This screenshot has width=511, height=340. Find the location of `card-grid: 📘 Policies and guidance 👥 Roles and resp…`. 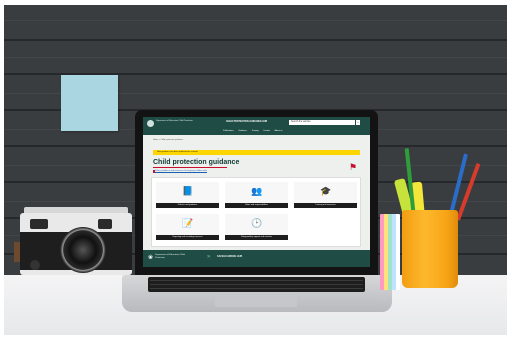

card-grid: 📘 Policies and guidance 👥 Roles and resp… is located at coordinates (256, 212).